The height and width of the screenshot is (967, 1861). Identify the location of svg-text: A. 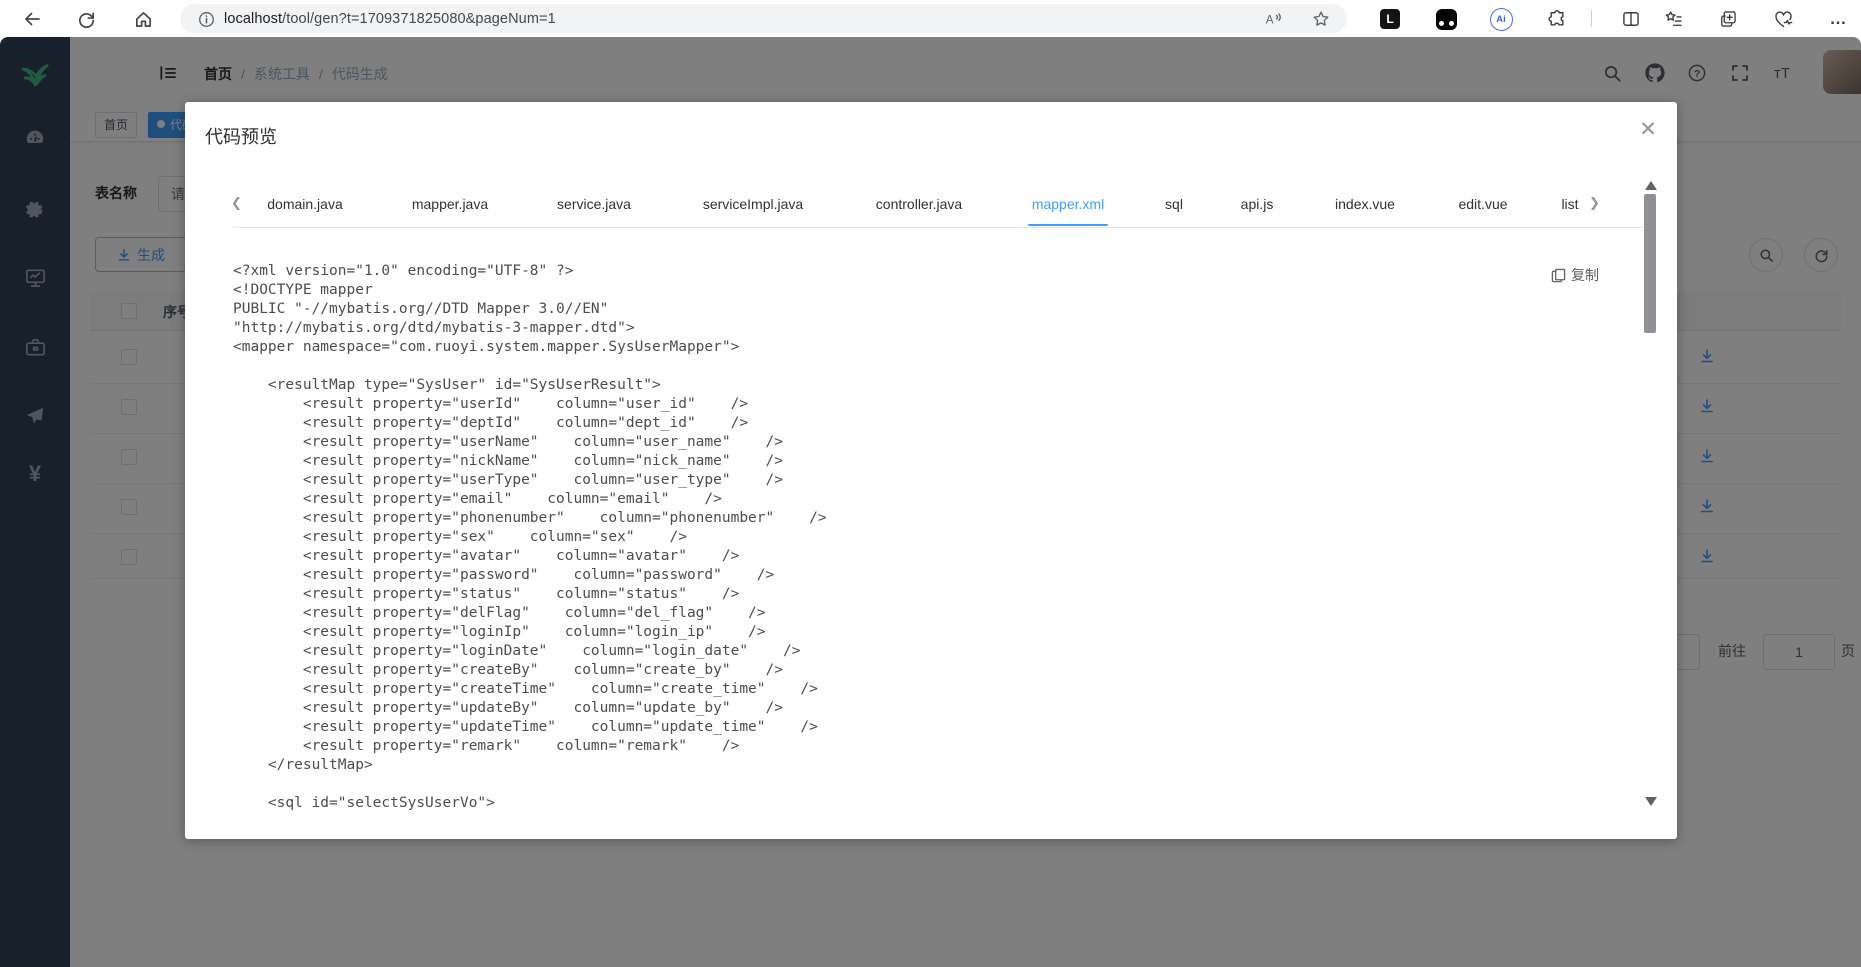
(1270, 20).